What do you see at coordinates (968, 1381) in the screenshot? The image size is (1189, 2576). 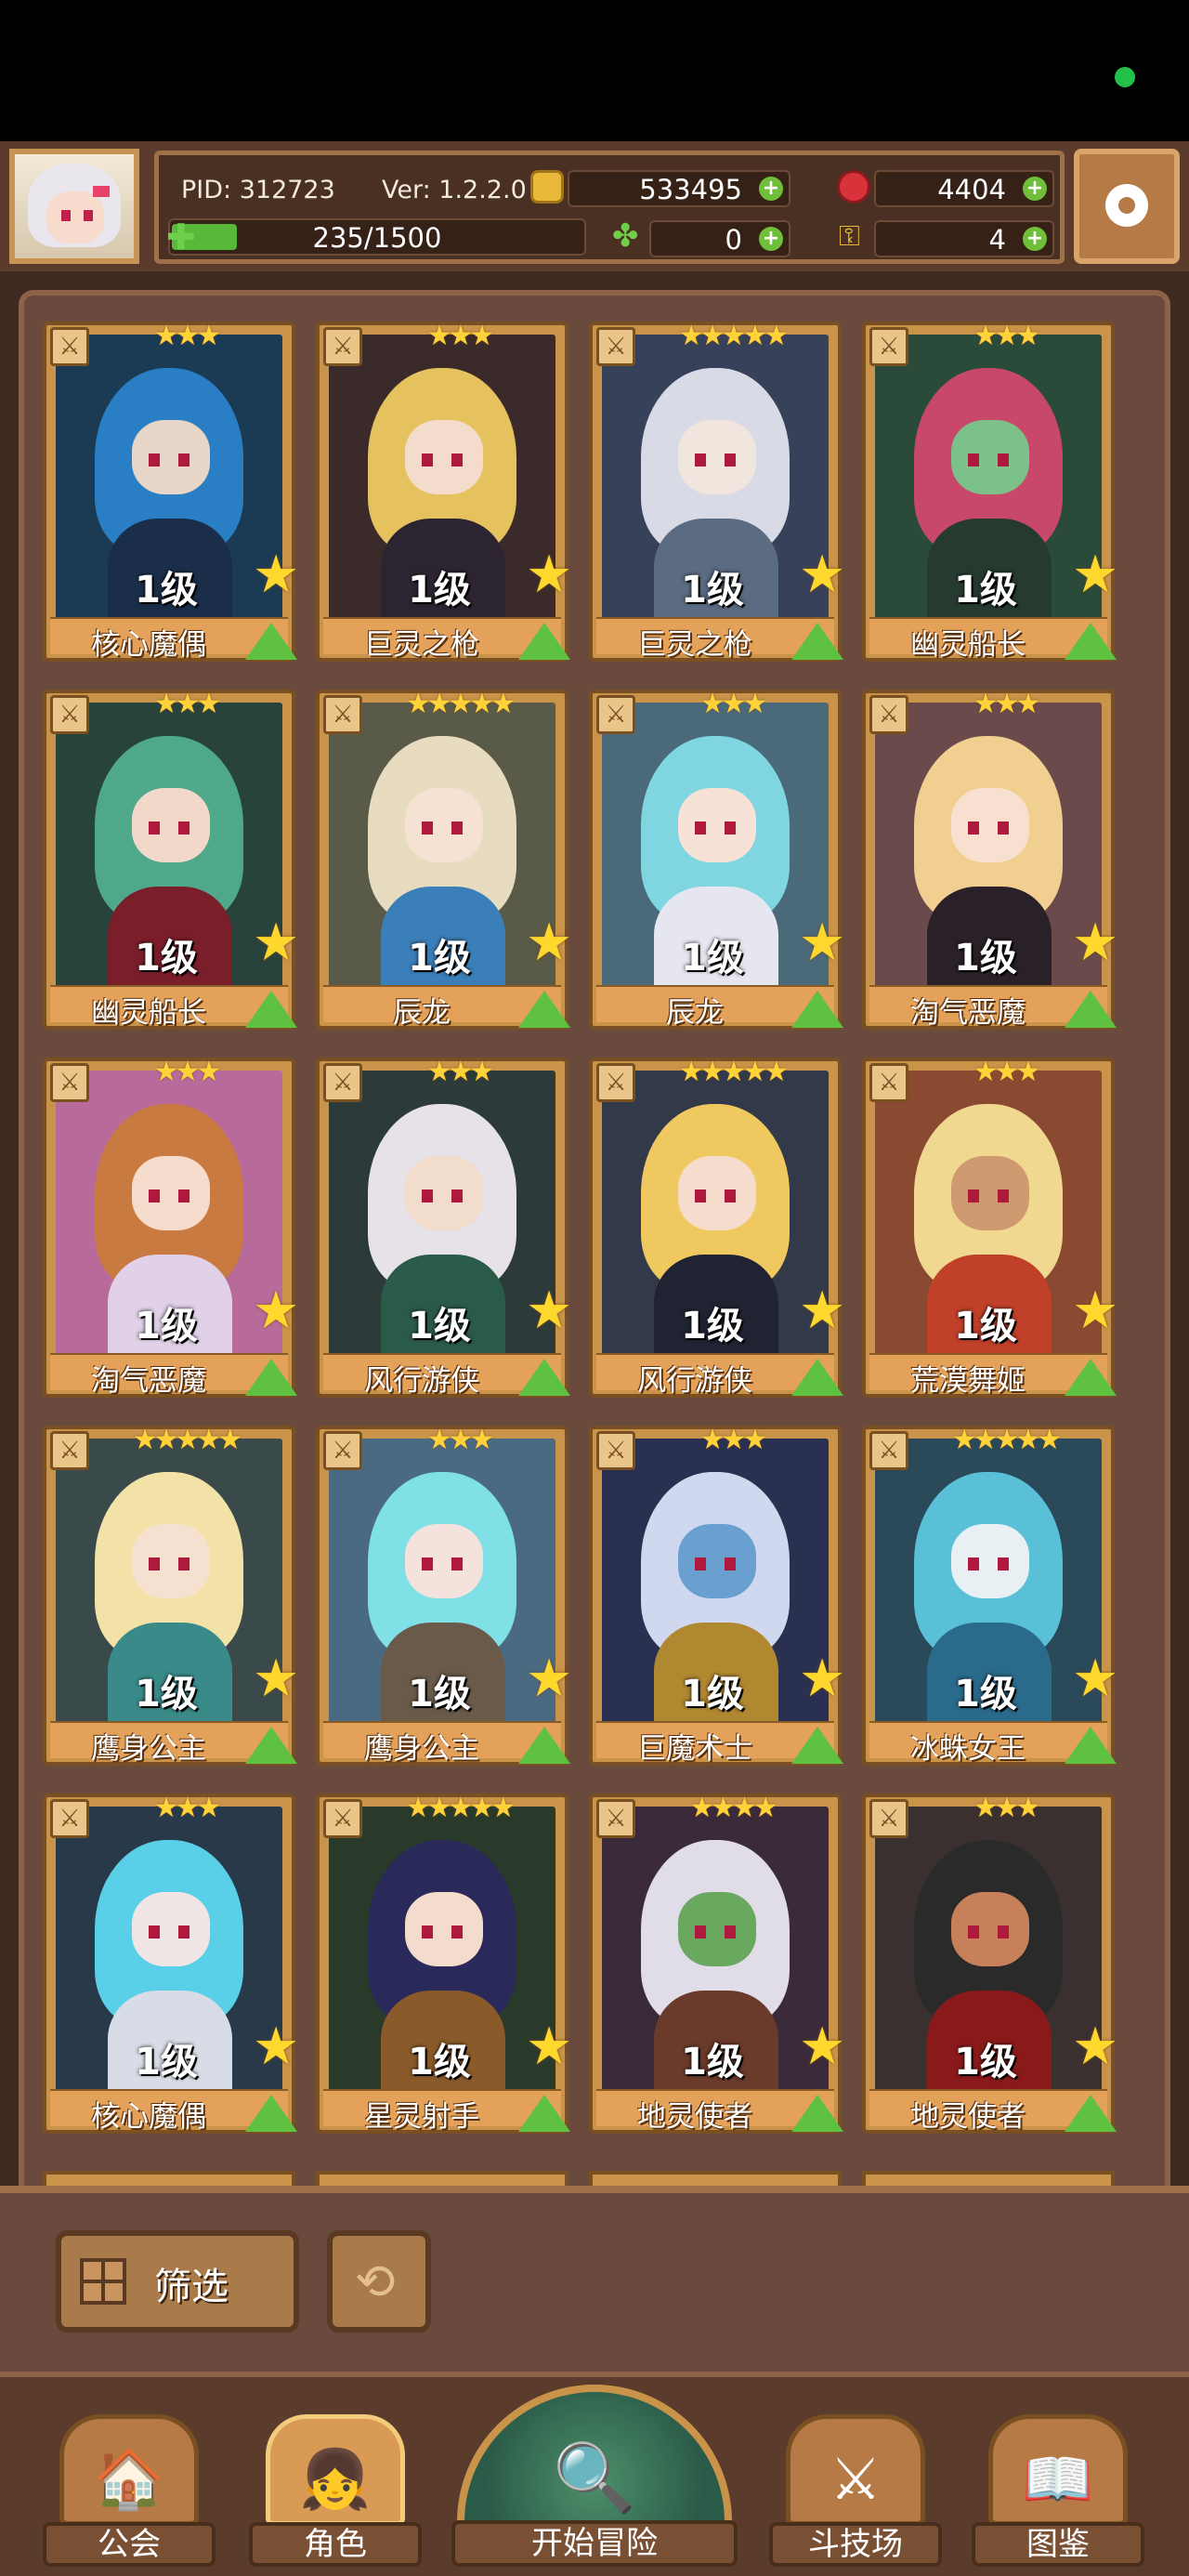 I see `hero-name: 荒漠舞姬` at bounding box center [968, 1381].